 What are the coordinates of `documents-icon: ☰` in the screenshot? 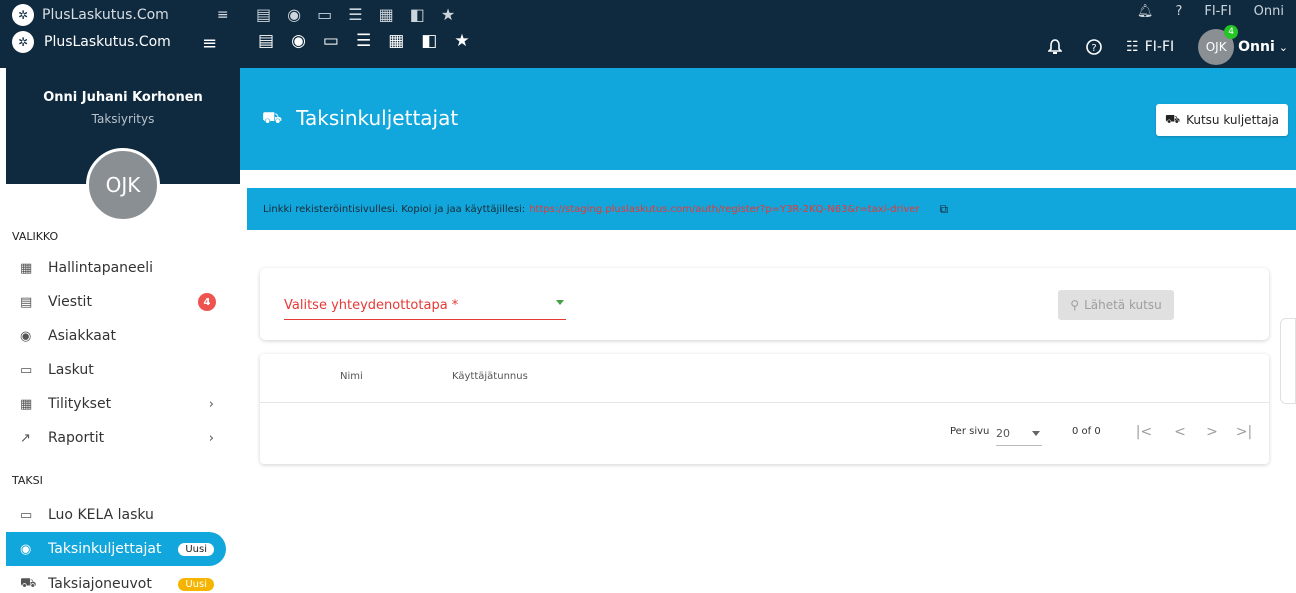 It's located at (363, 41).